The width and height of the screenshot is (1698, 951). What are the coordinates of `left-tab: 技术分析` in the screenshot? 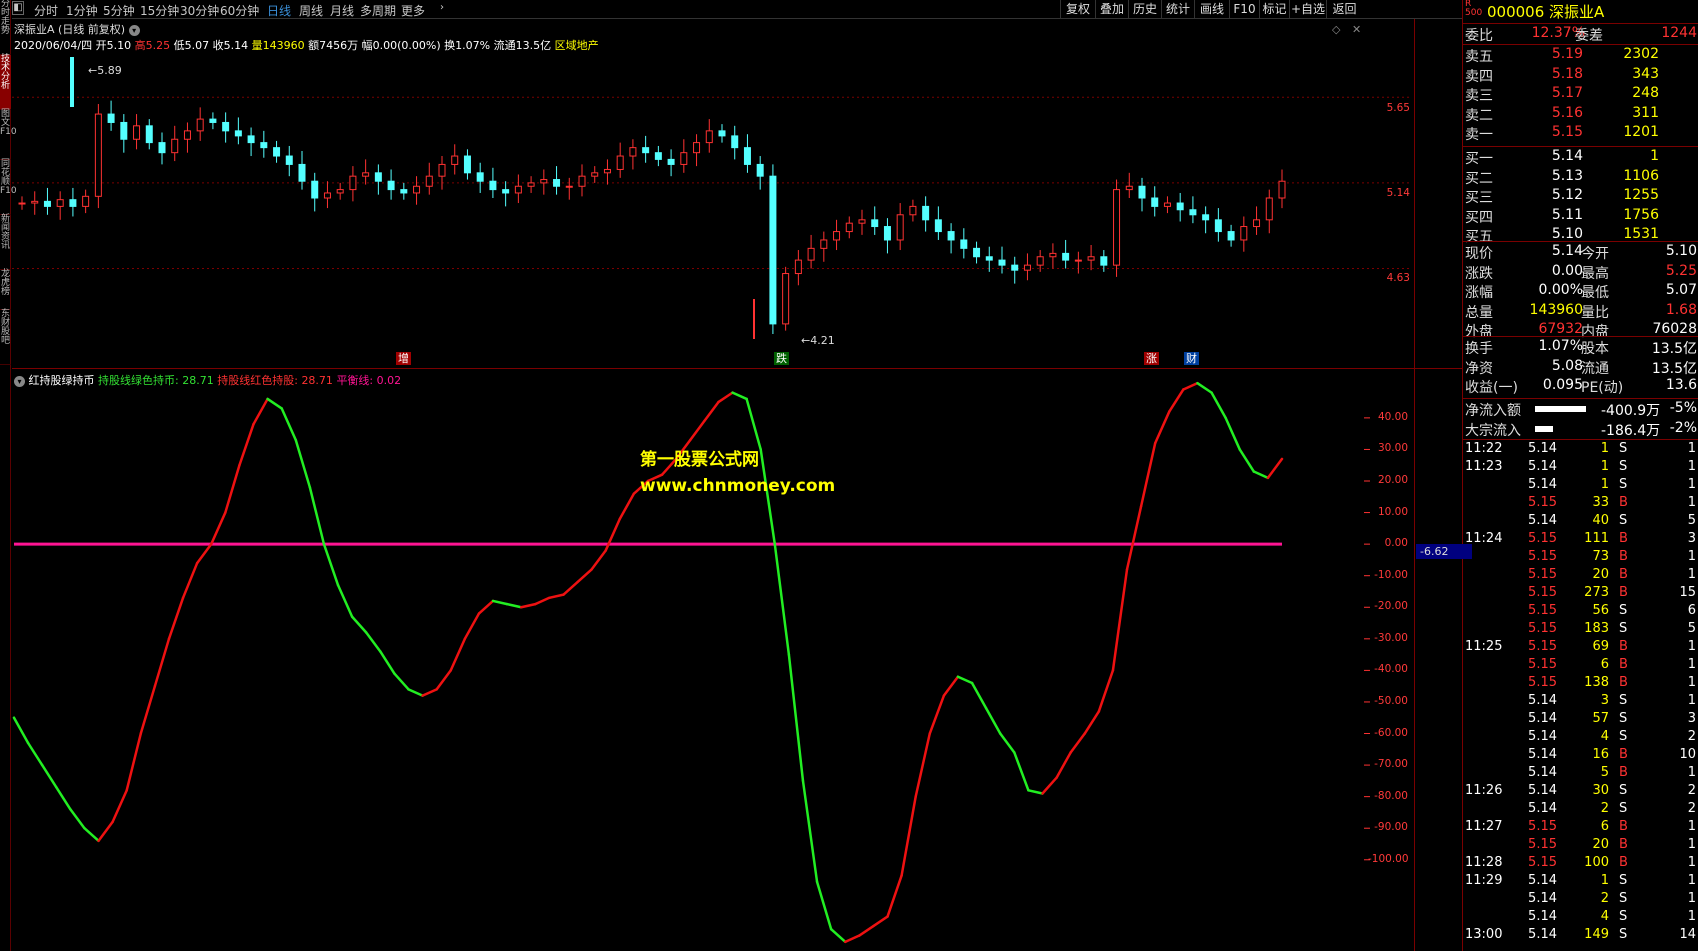 It's located at (5, 82).